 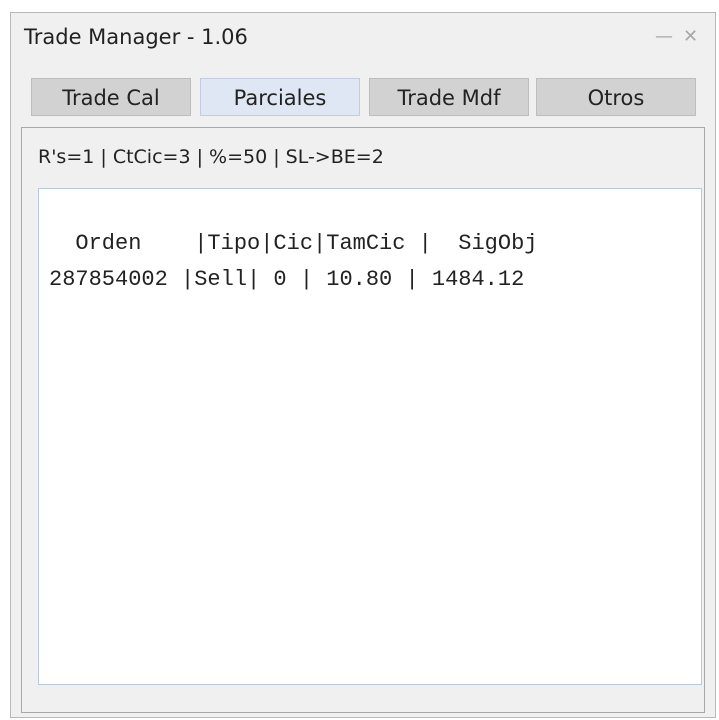 I want to click on list-header: Orden |Tipo|Cic|TamCic | SigObj, so click(x=293, y=243).